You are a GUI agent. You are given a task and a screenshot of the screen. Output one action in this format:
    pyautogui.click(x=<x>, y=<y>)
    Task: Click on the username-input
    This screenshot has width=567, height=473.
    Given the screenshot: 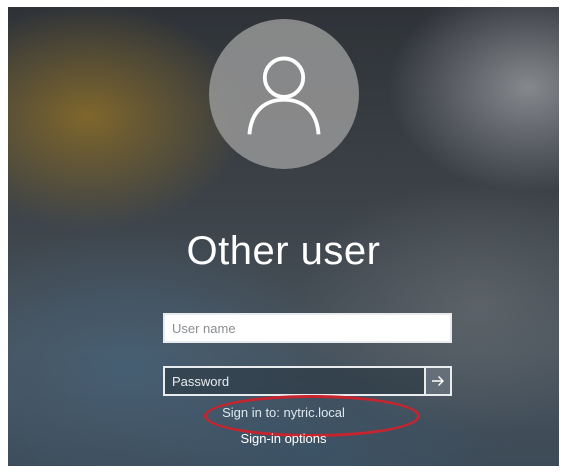 What is the action you would take?
    pyautogui.click(x=307, y=328)
    